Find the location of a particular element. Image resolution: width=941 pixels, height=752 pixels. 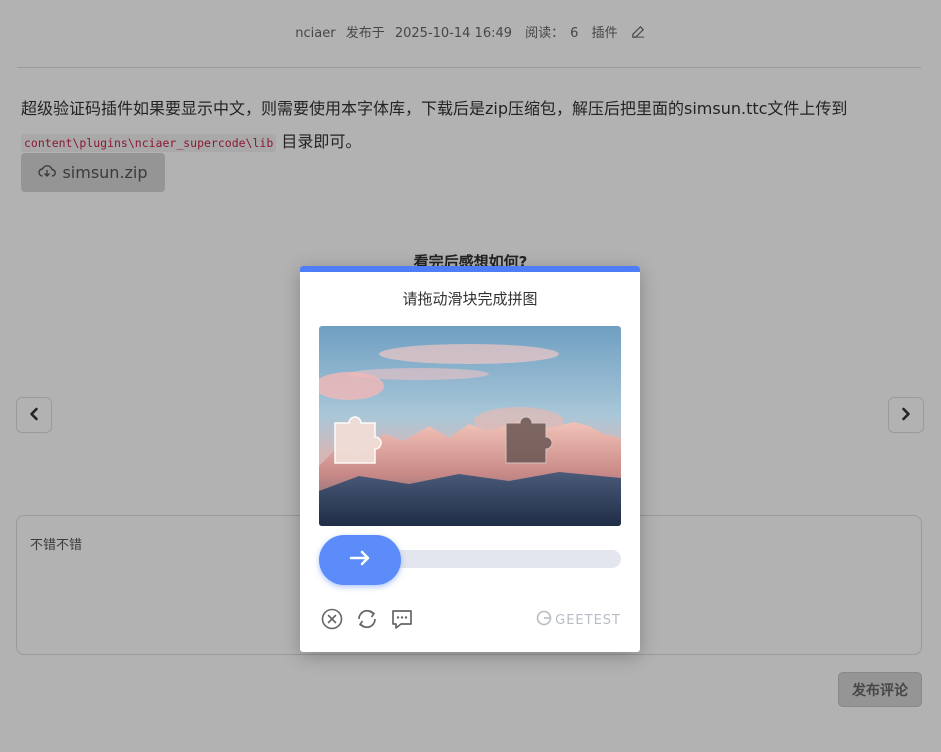

puzzle-image is located at coordinates (470, 426).